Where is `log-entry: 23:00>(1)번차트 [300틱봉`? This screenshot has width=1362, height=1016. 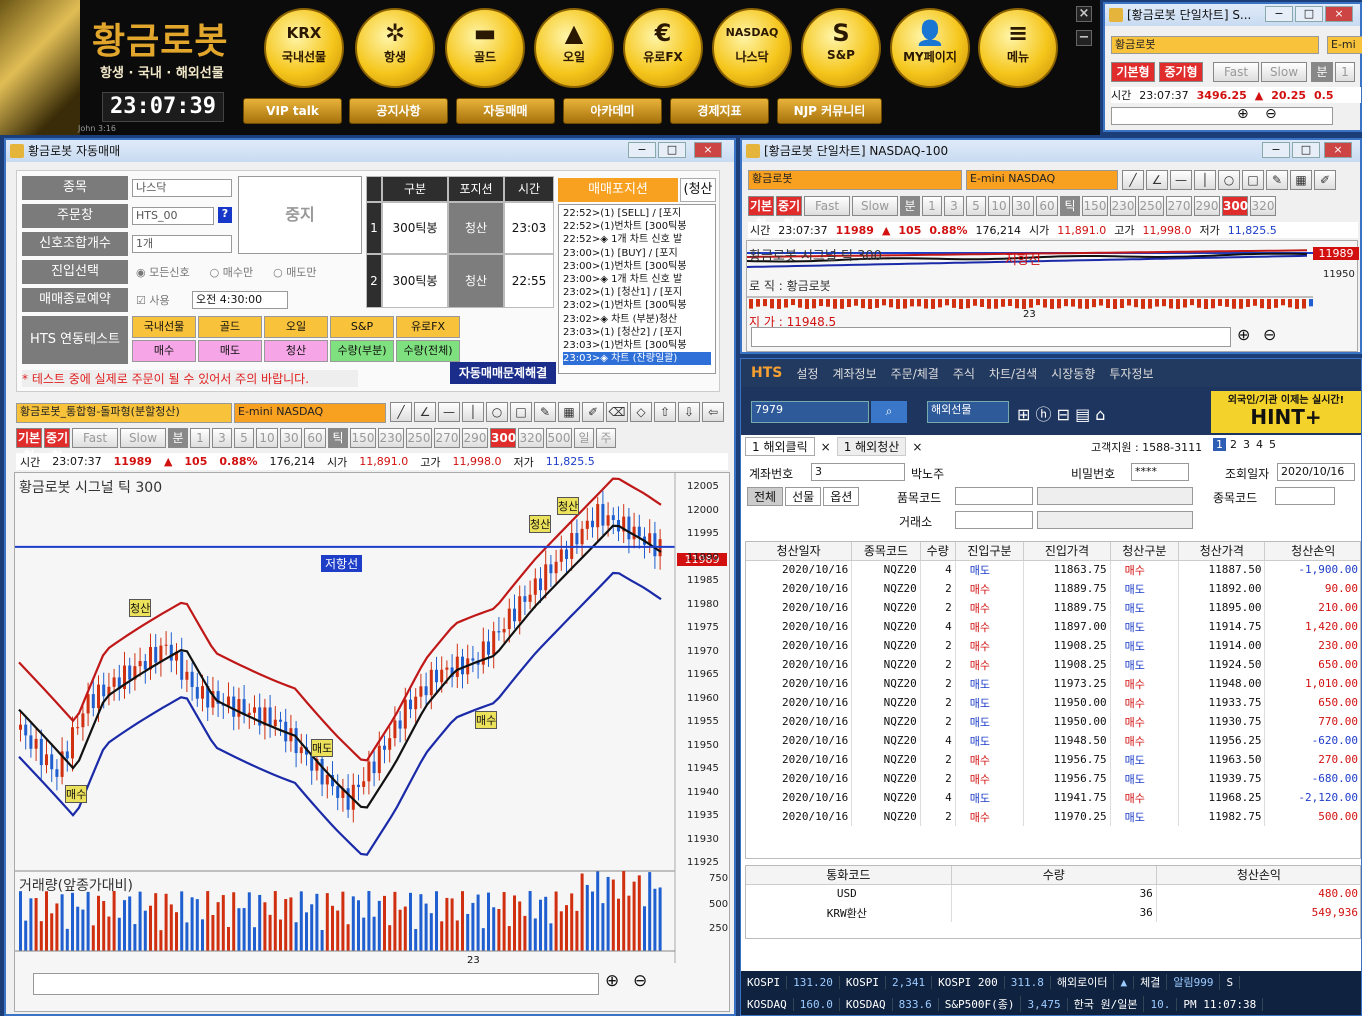
log-entry: 23:00>(1)번차트 [300틱봉 is located at coordinates (637, 266).